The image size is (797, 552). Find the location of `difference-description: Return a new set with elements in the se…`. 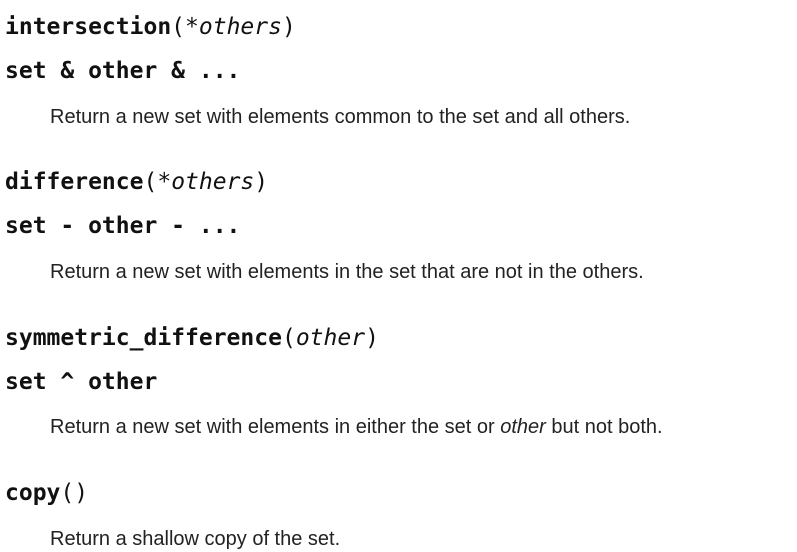

difference-description: Return a new set with elements in the se… is located at coordinates (347, 272).